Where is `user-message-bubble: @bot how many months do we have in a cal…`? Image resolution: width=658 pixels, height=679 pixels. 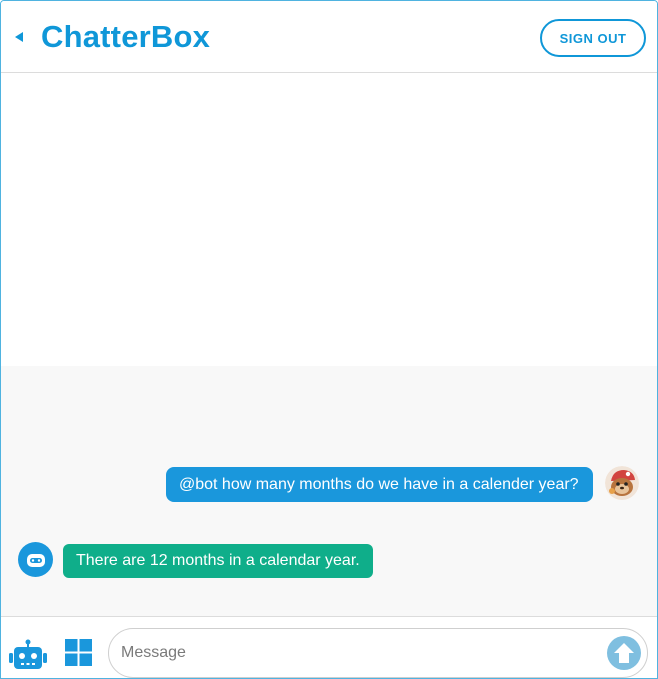 user-message-bubble: @bot how many months do we have in a cal… is located at coordinates (379, 484).